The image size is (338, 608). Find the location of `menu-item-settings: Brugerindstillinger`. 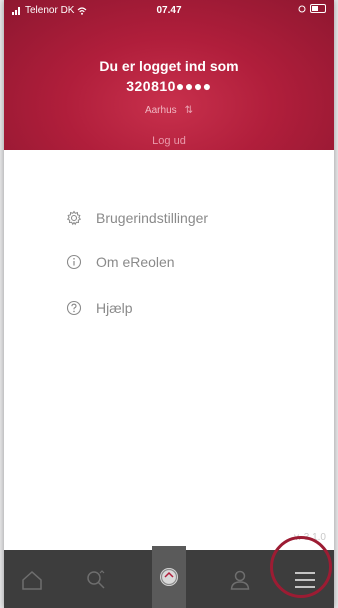

menu-item-settings: Brugerindstillinger is located at coordinates (137, 218).